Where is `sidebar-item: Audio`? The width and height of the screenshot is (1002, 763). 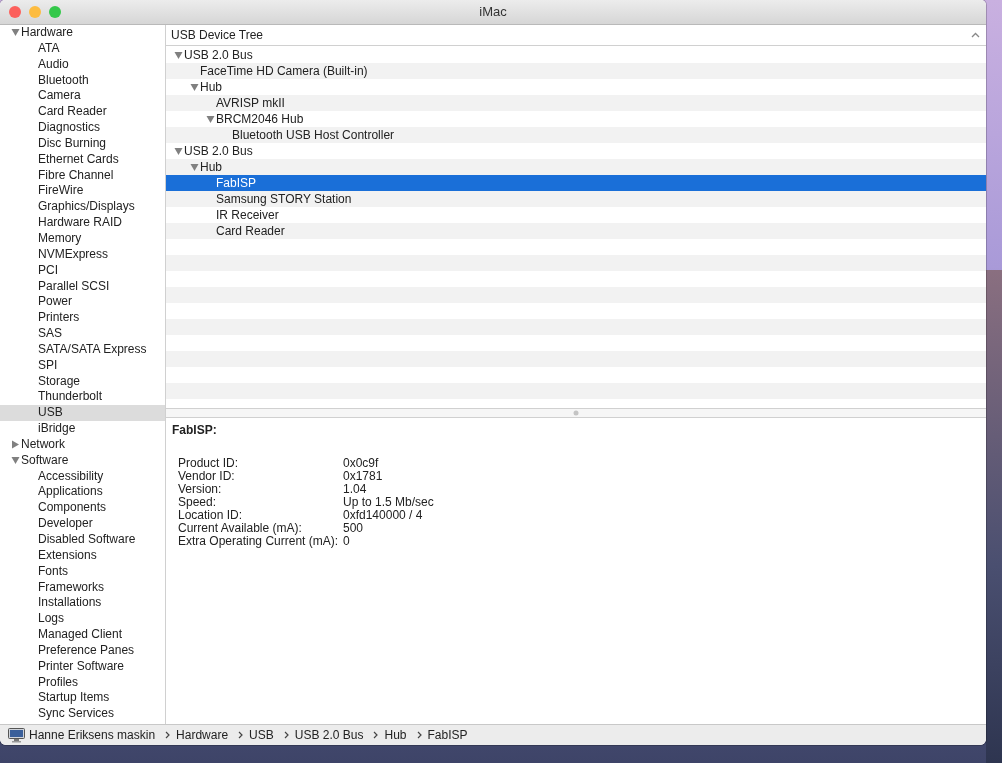 sidebar-item: Audio is located at coordinates (82, 64).